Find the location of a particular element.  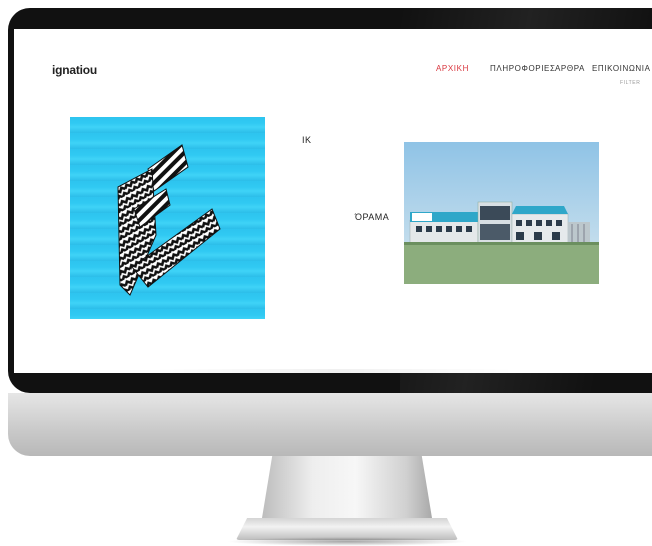

project-tile-ik is located at coordinates (167, 218).